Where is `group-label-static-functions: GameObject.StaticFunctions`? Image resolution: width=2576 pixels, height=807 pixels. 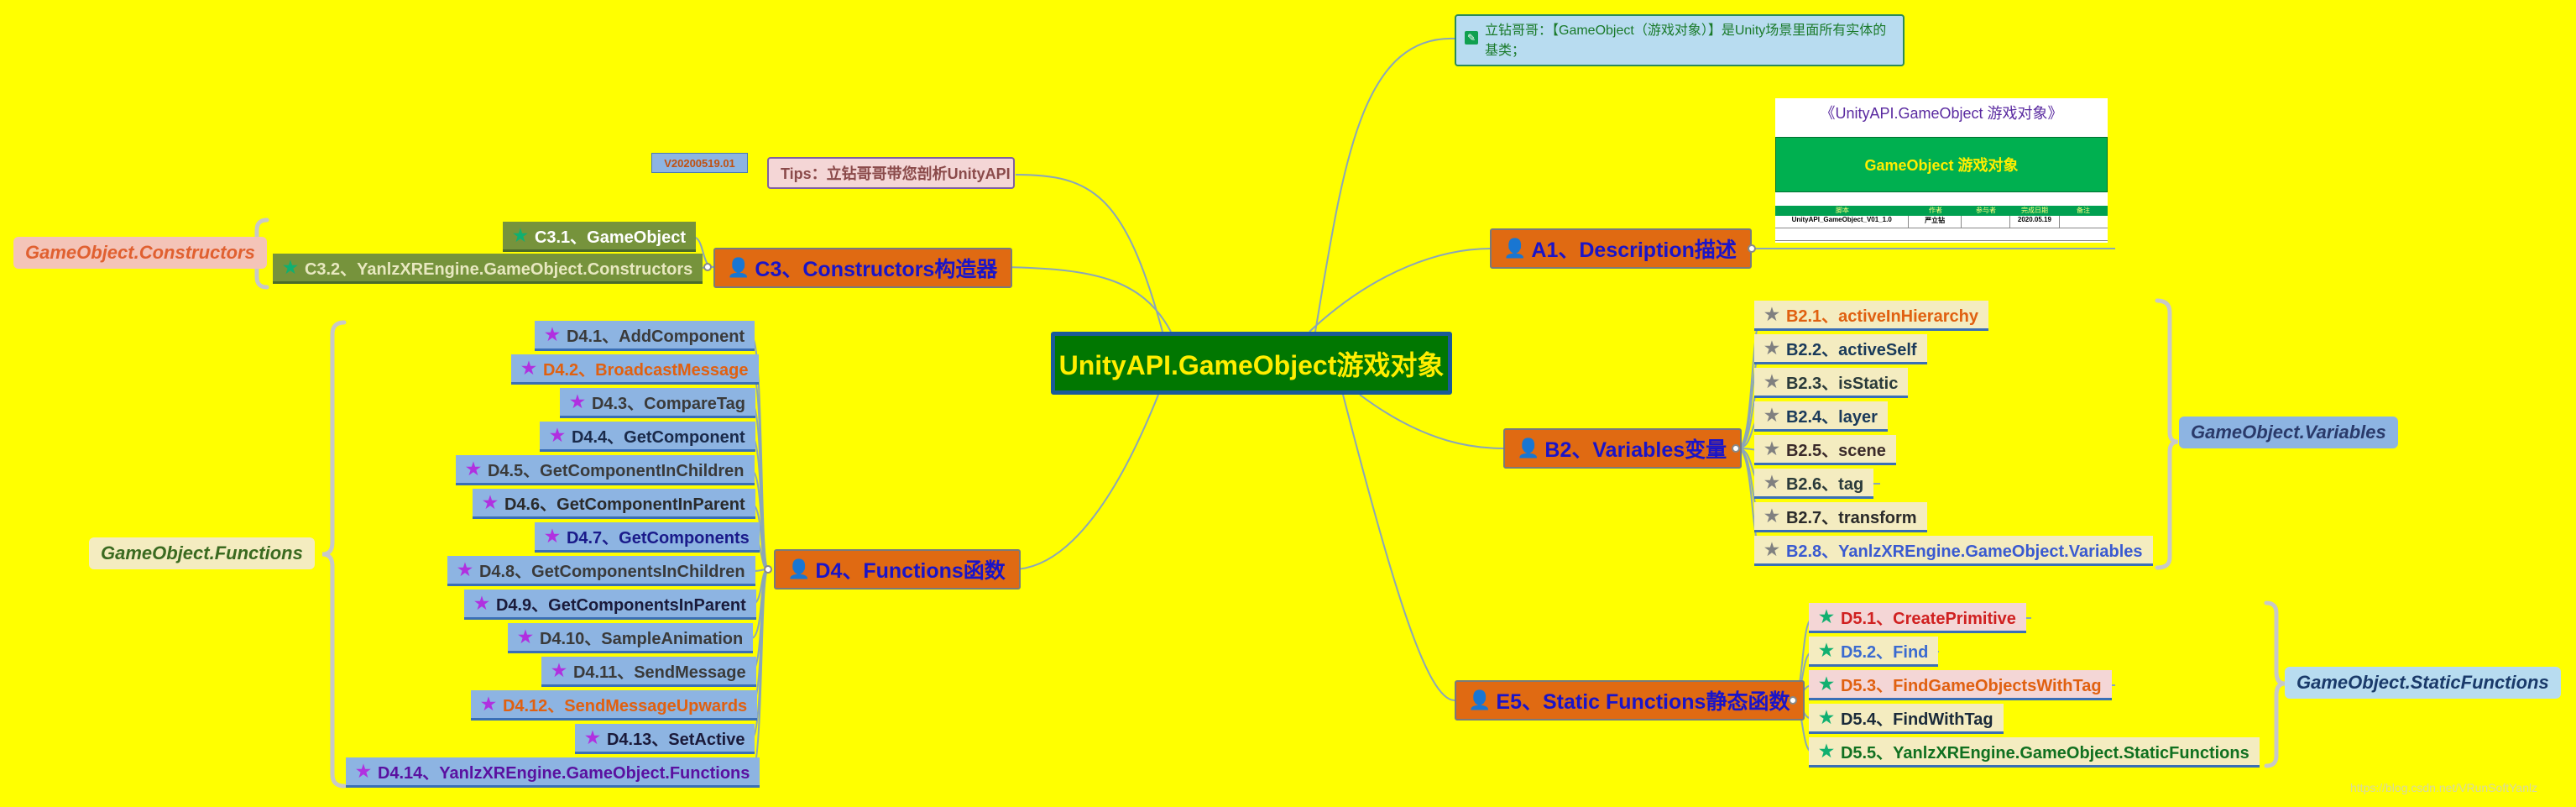 group-label-static-functions: GameObject.StaticFunctions is located at coordinates (2423, 683).